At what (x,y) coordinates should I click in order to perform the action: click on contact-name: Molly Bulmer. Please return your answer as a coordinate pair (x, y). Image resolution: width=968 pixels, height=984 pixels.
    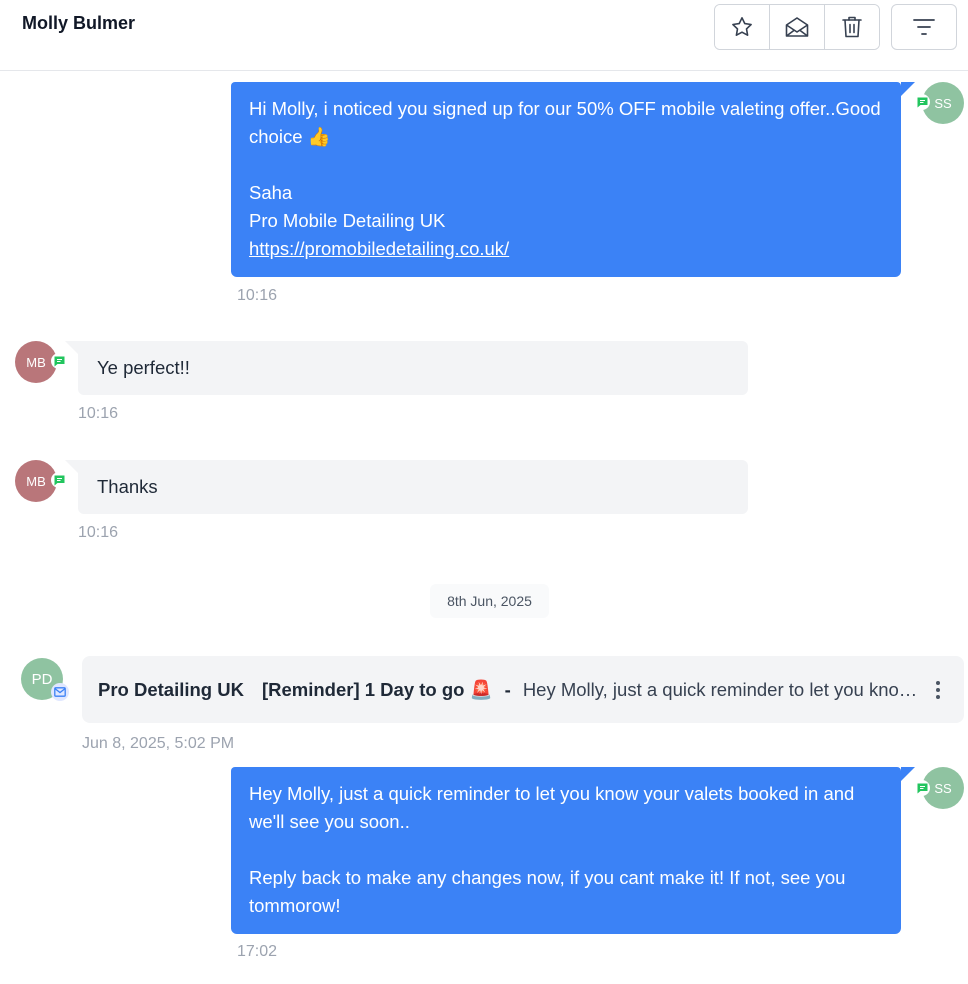
    Looking at the image, I should click on (79, 23).